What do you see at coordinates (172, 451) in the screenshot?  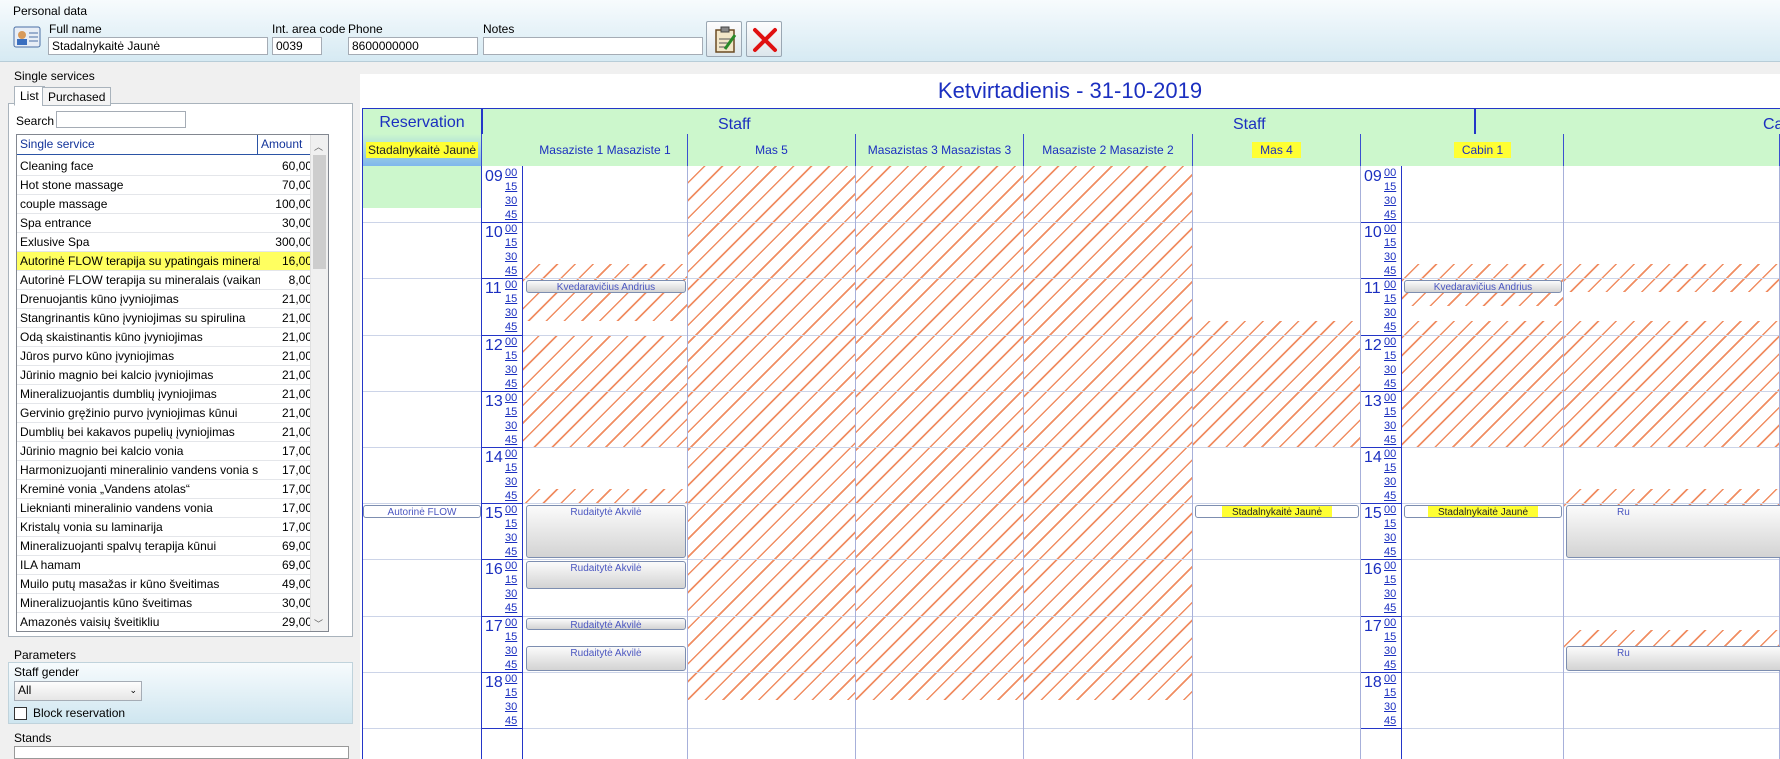 I see `service-row: Jūrinio magnio bei kalcio vonia 17,00` at bounding box center [172, 451].